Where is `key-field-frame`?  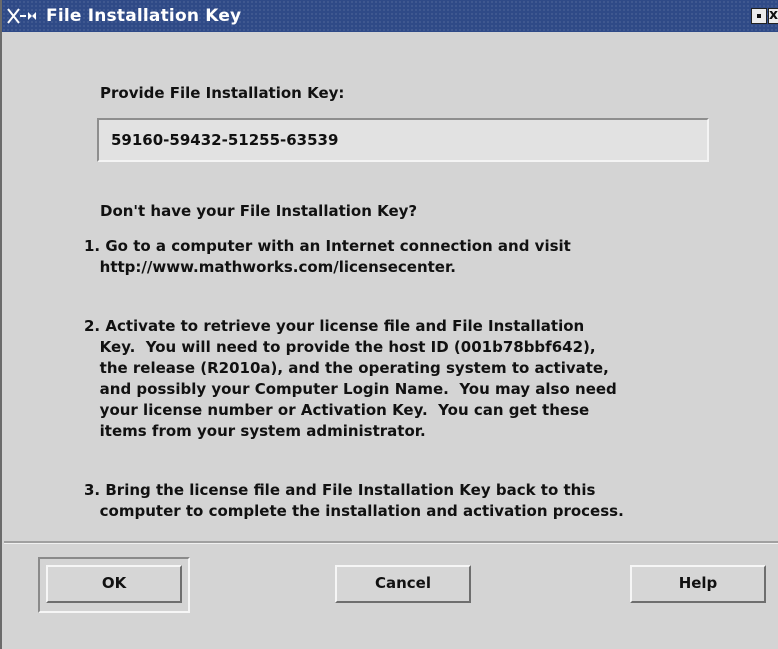 key-field-frame is located at coordinates (403, 140).